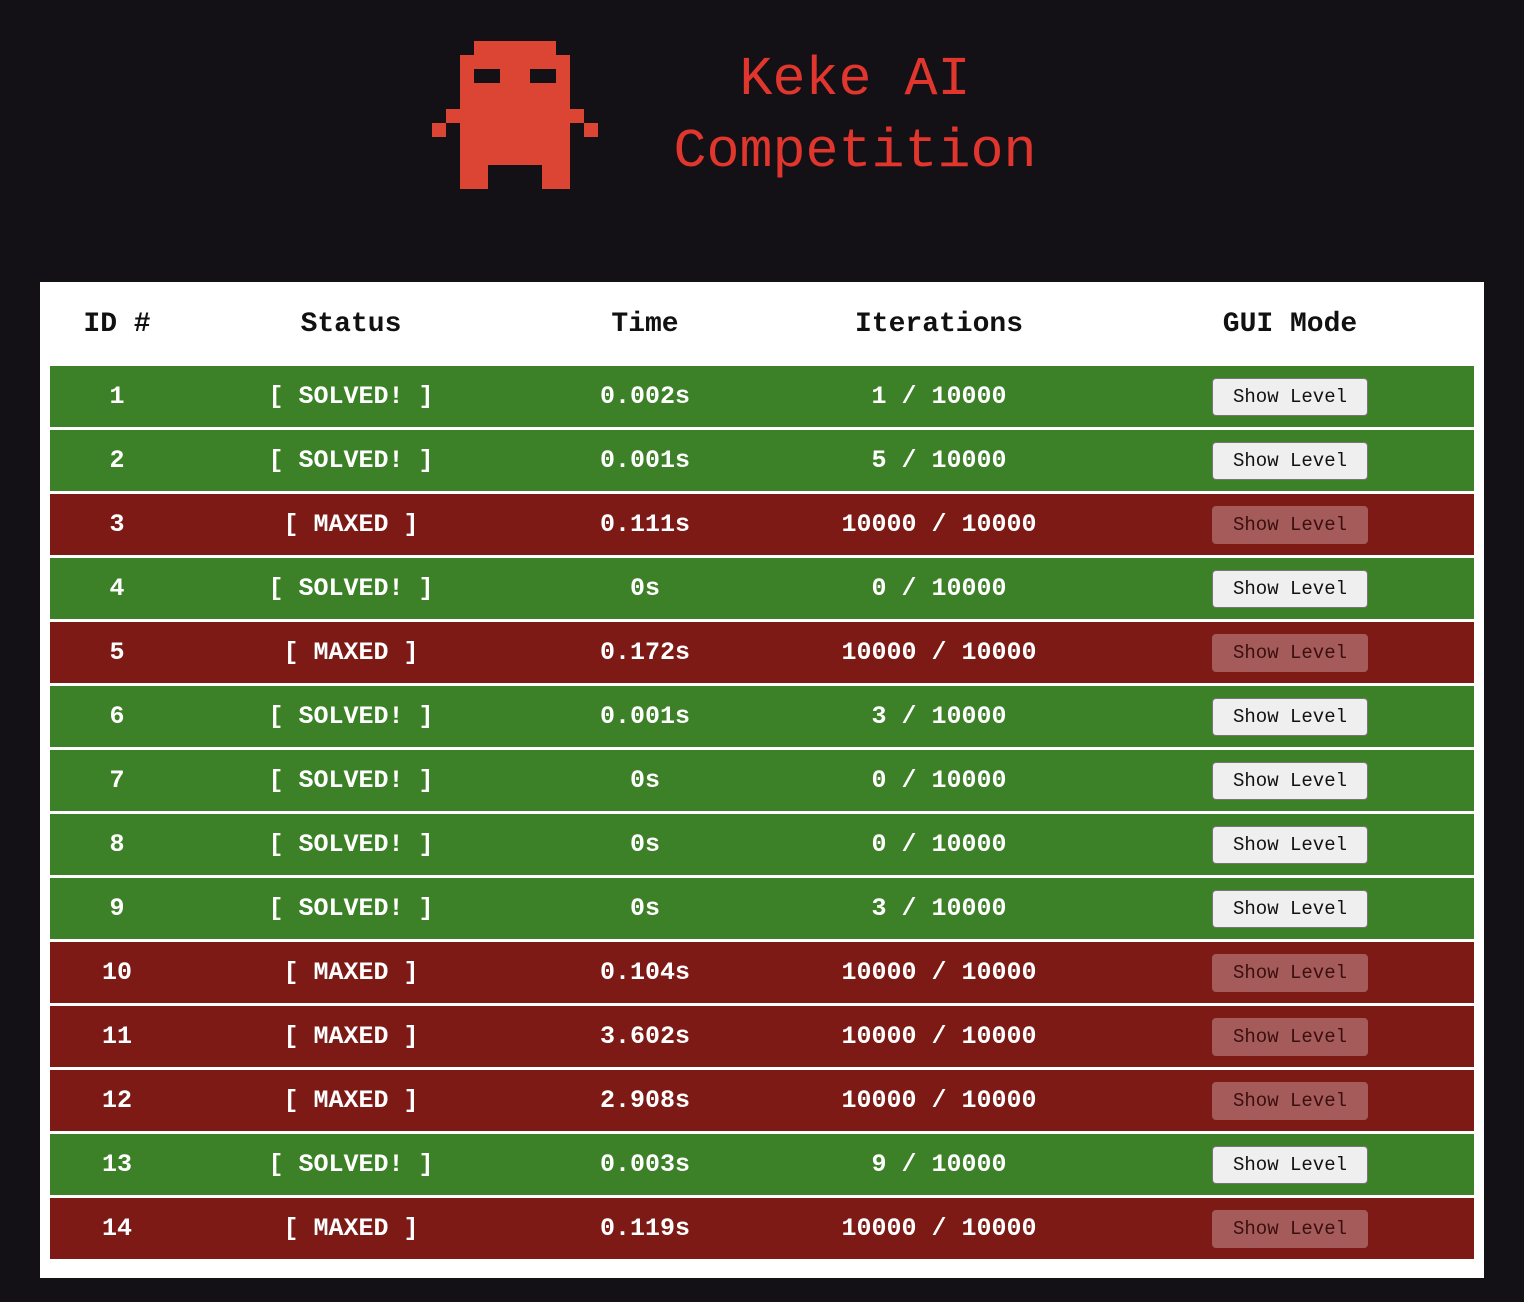 The width and height of the screenshot is (1524, 1302). I want to click on column-header-gui-mode: GUI Mode, so click(1290, 324).